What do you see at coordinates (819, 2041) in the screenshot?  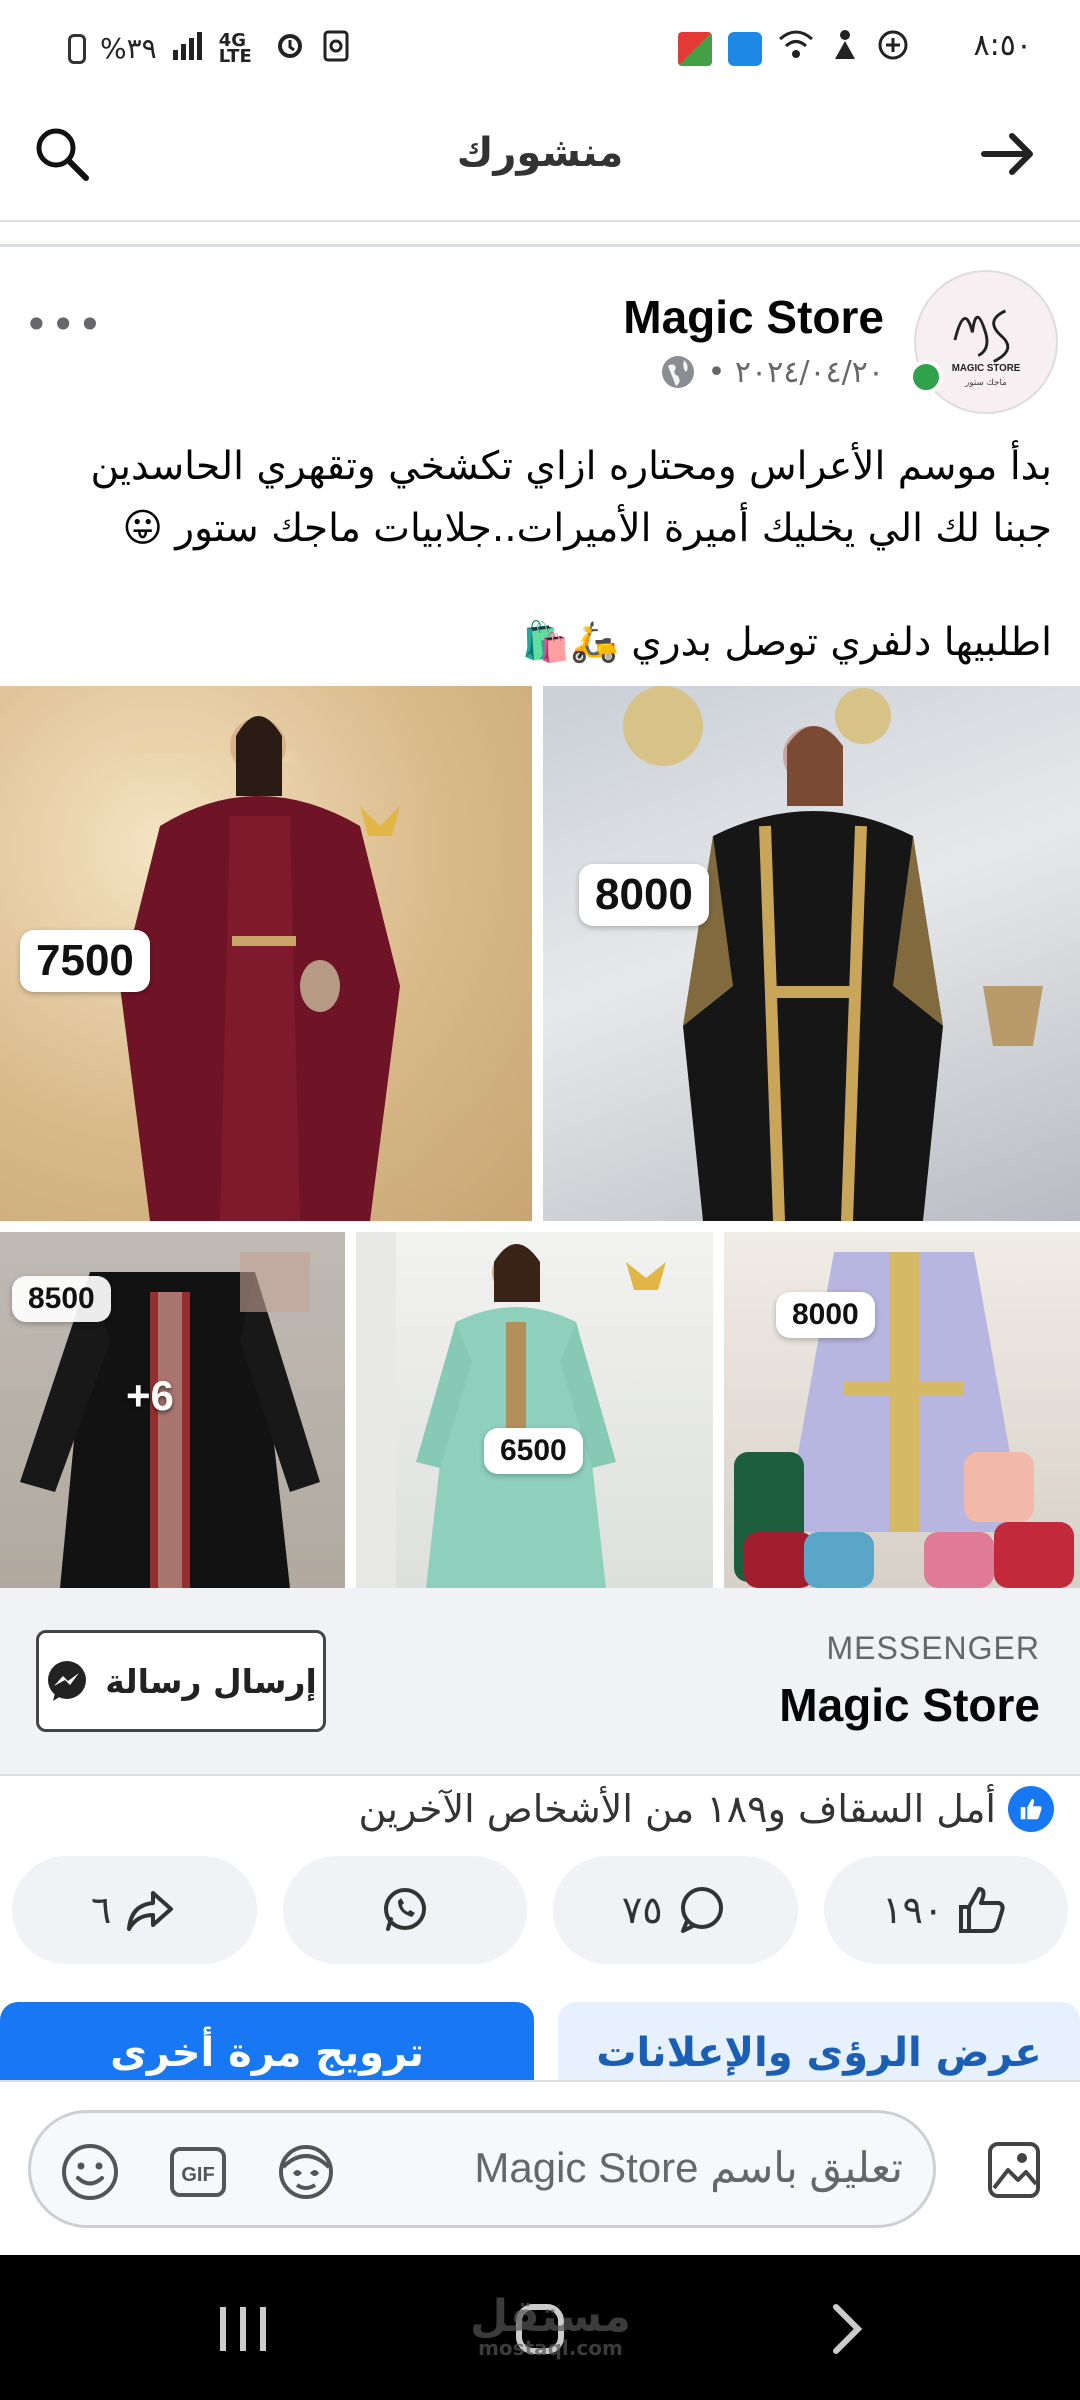 I see `view-insights-button: عرض الرؤى والإعلانات` at bounding box center [819, 2041].